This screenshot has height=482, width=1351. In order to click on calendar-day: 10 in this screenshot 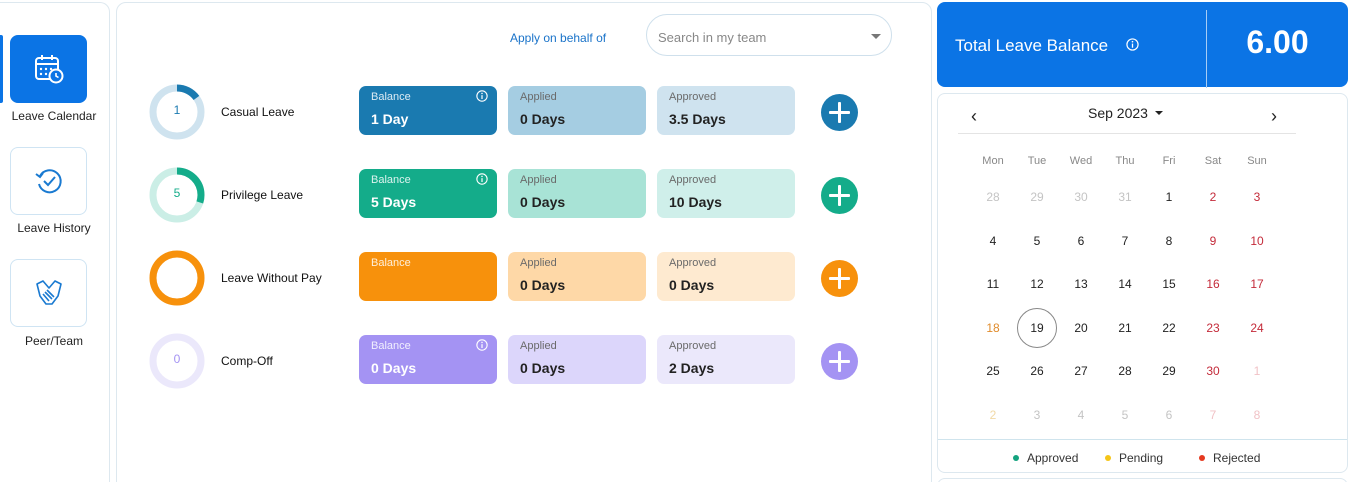, I will do `click(1257, 241)`.